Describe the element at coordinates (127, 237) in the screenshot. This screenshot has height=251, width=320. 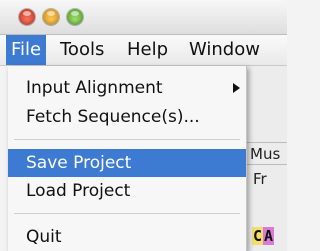
I see `menu-item-quit: Quit` at that location.